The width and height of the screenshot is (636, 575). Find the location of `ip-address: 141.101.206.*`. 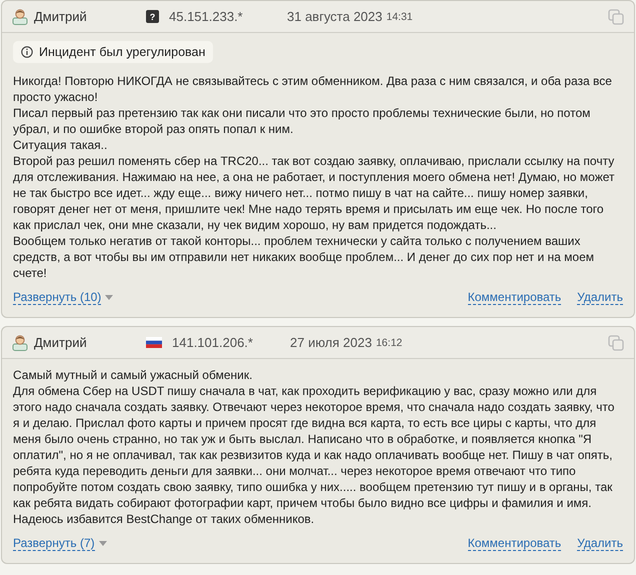

ip-address: 141.101.206.* is located at coordinates (213, 342).